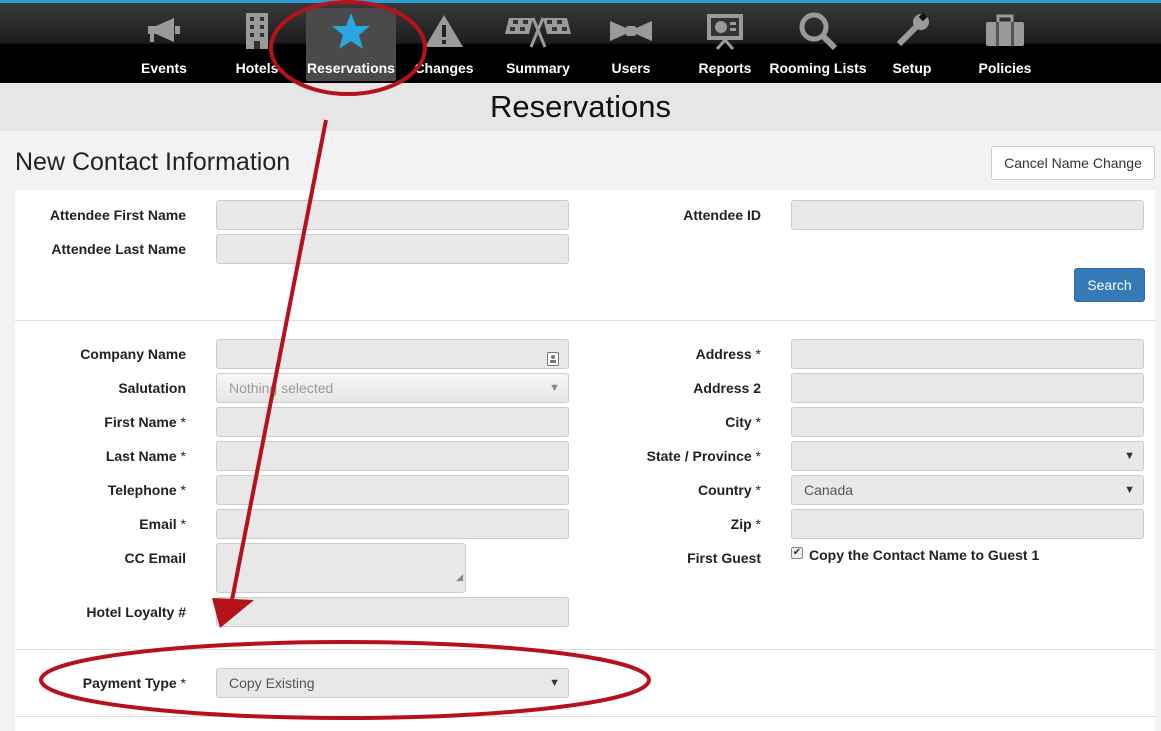  What do you see at coordinates (924, 555) in the screenshot?
I see `copy-contact-label: Copy the Contact Name to Guest 1` at bounding box center [924, 555].